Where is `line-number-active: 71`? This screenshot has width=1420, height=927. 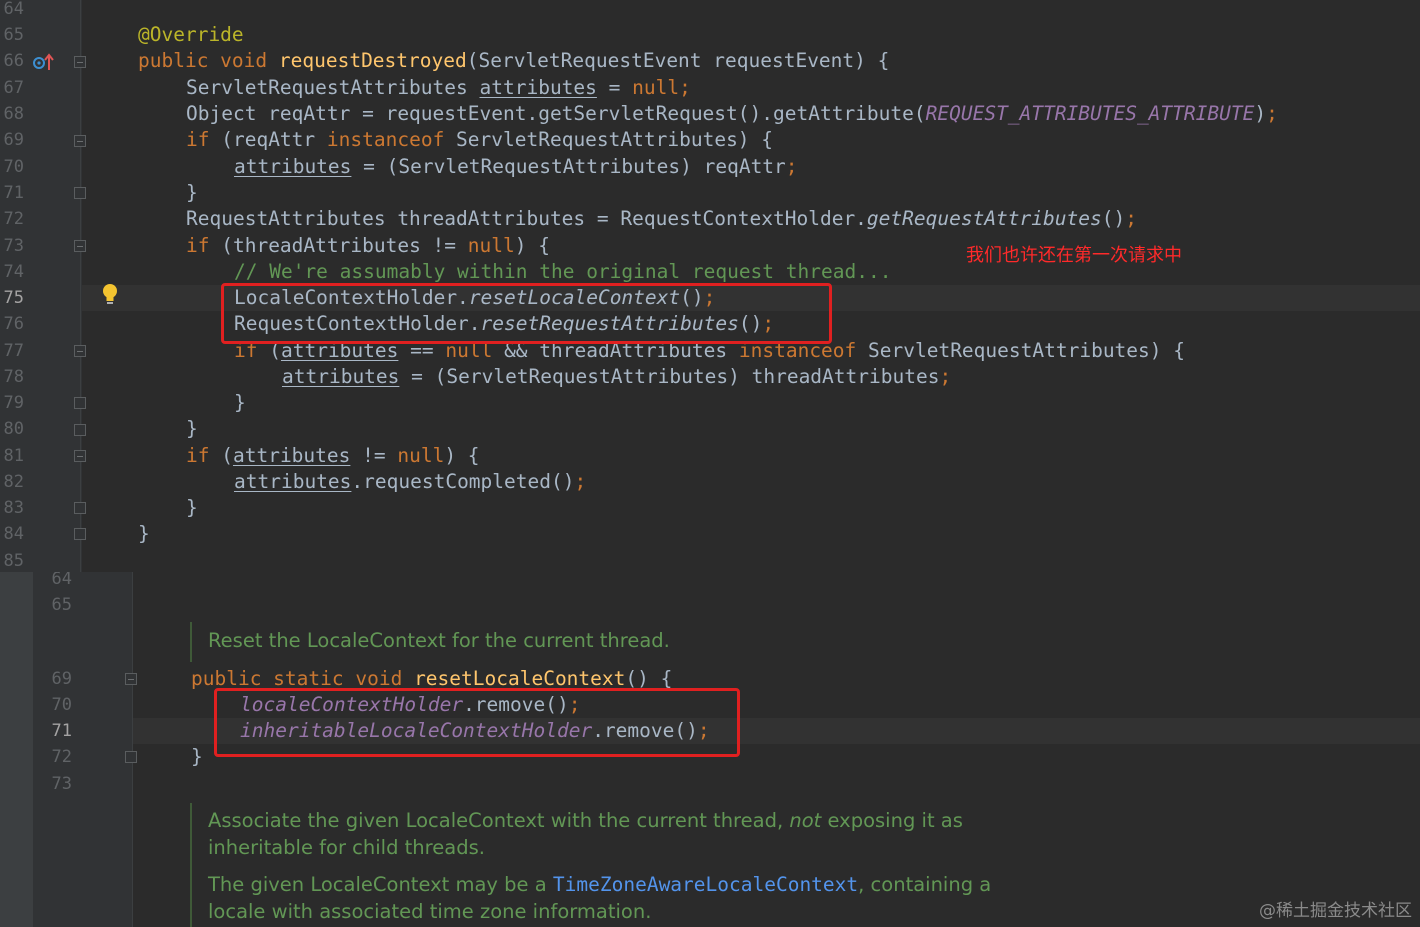 line-number-active: 71 is located at coordinates (61, 731).